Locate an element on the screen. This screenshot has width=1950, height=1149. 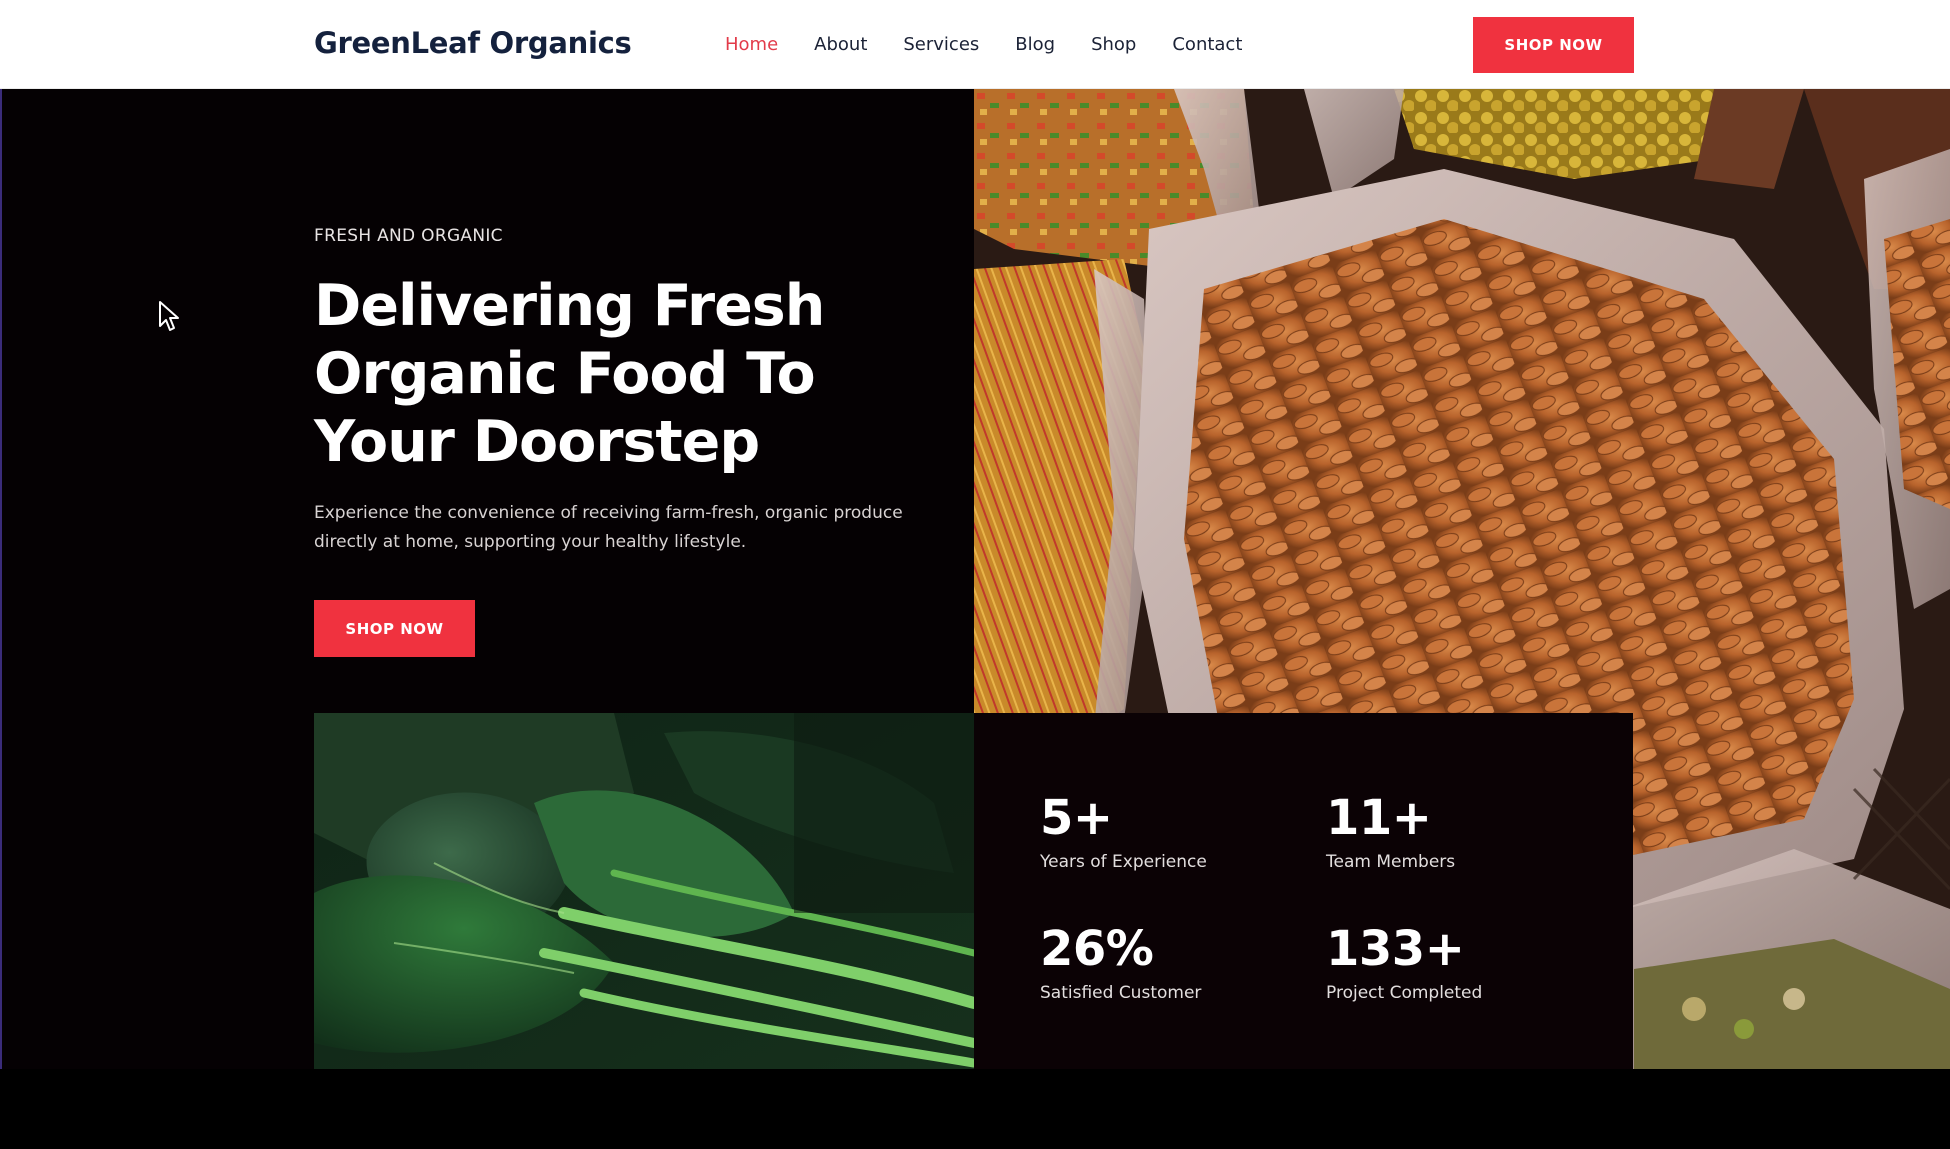
nav-shop-now-button: SHOP NOW is located at coordinates (1553, 45).